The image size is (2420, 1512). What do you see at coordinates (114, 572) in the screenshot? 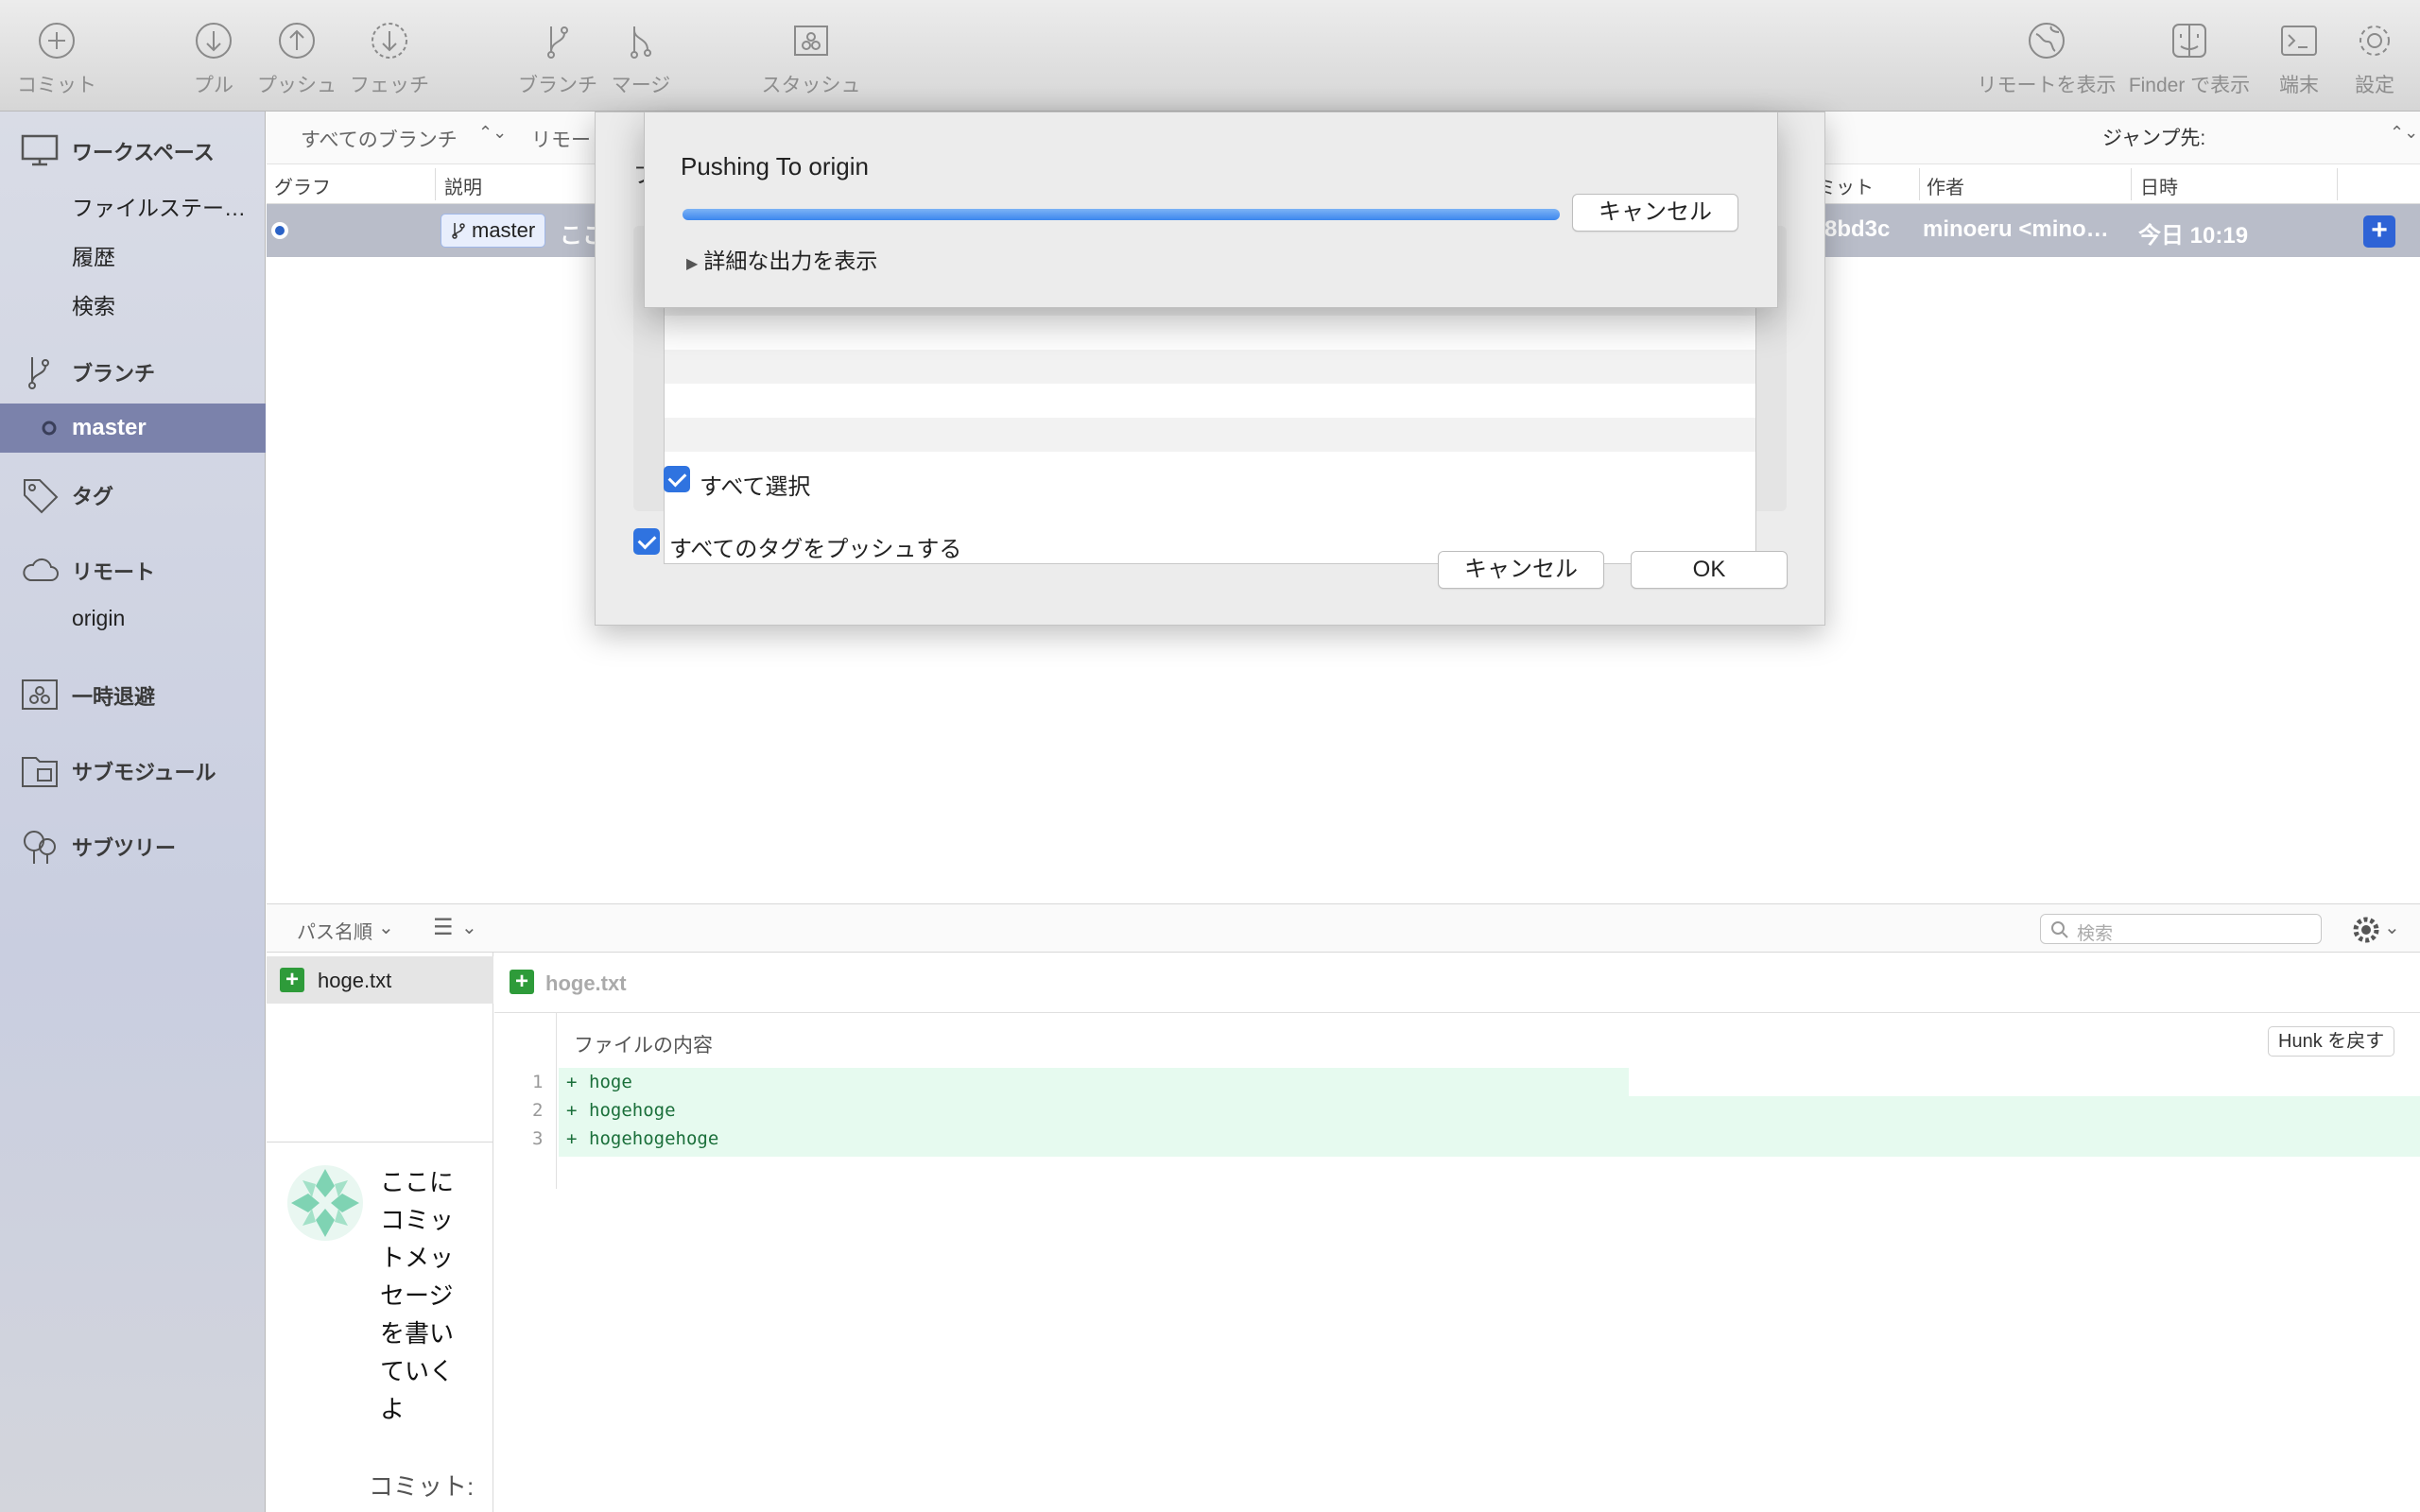
I see `sidebar-label: リモート` at bounding box center [114, 572].